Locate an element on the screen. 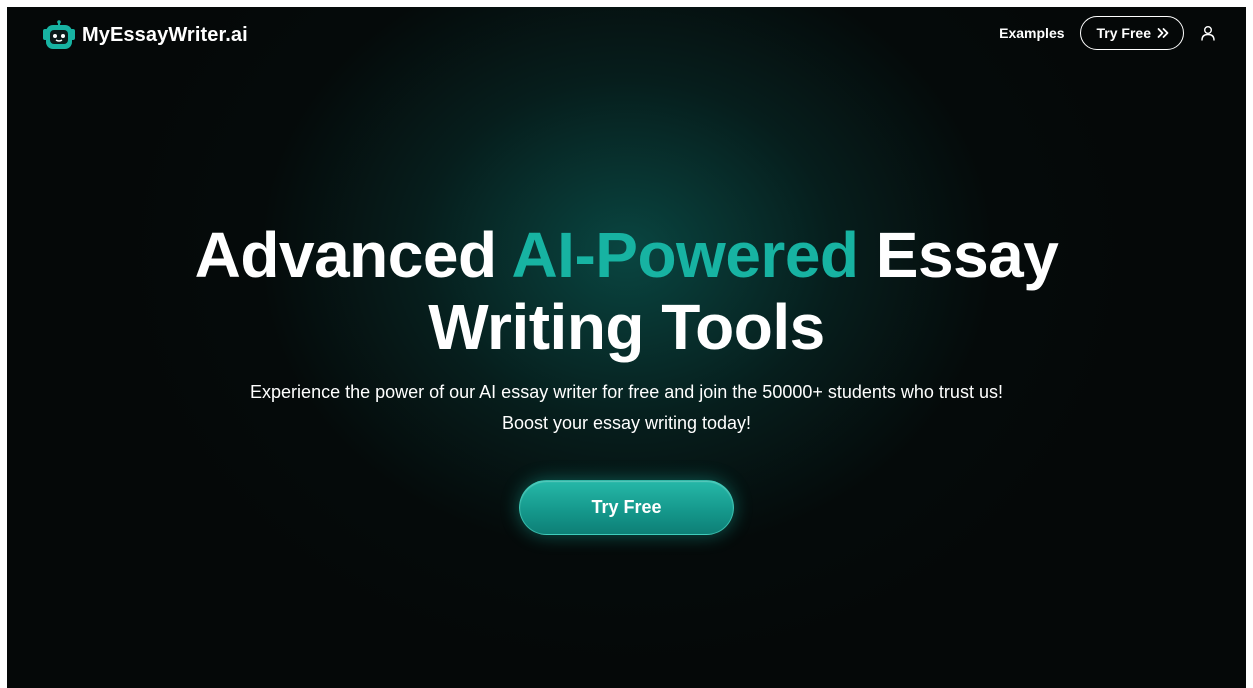 This screenshot has height=688, width=1253. logo-text: MyEssayWriter.ai is located at coordinates (165, 34).